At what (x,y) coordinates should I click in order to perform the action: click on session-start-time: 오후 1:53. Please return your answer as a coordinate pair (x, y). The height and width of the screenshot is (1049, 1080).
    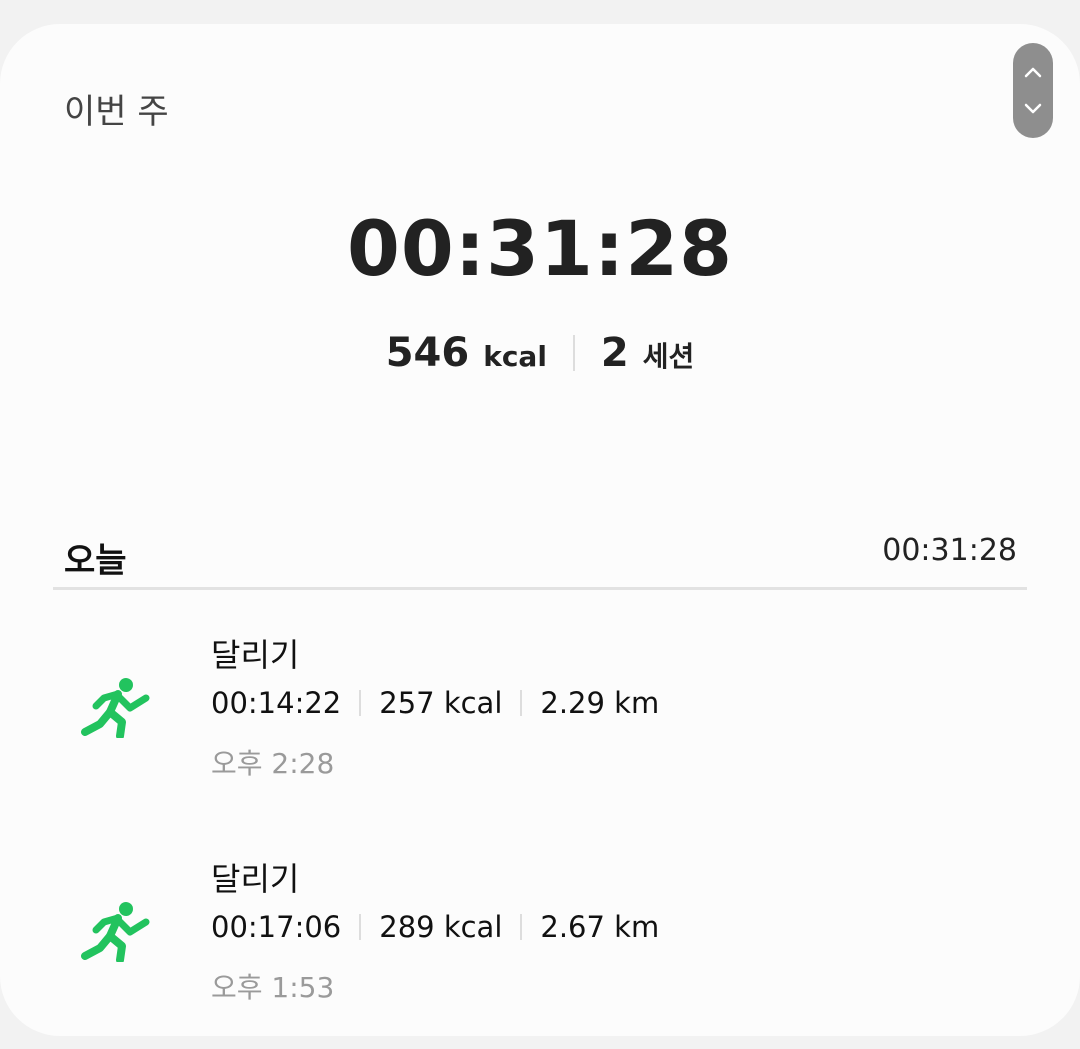
    Looking at the image, I should click on (273, 987).